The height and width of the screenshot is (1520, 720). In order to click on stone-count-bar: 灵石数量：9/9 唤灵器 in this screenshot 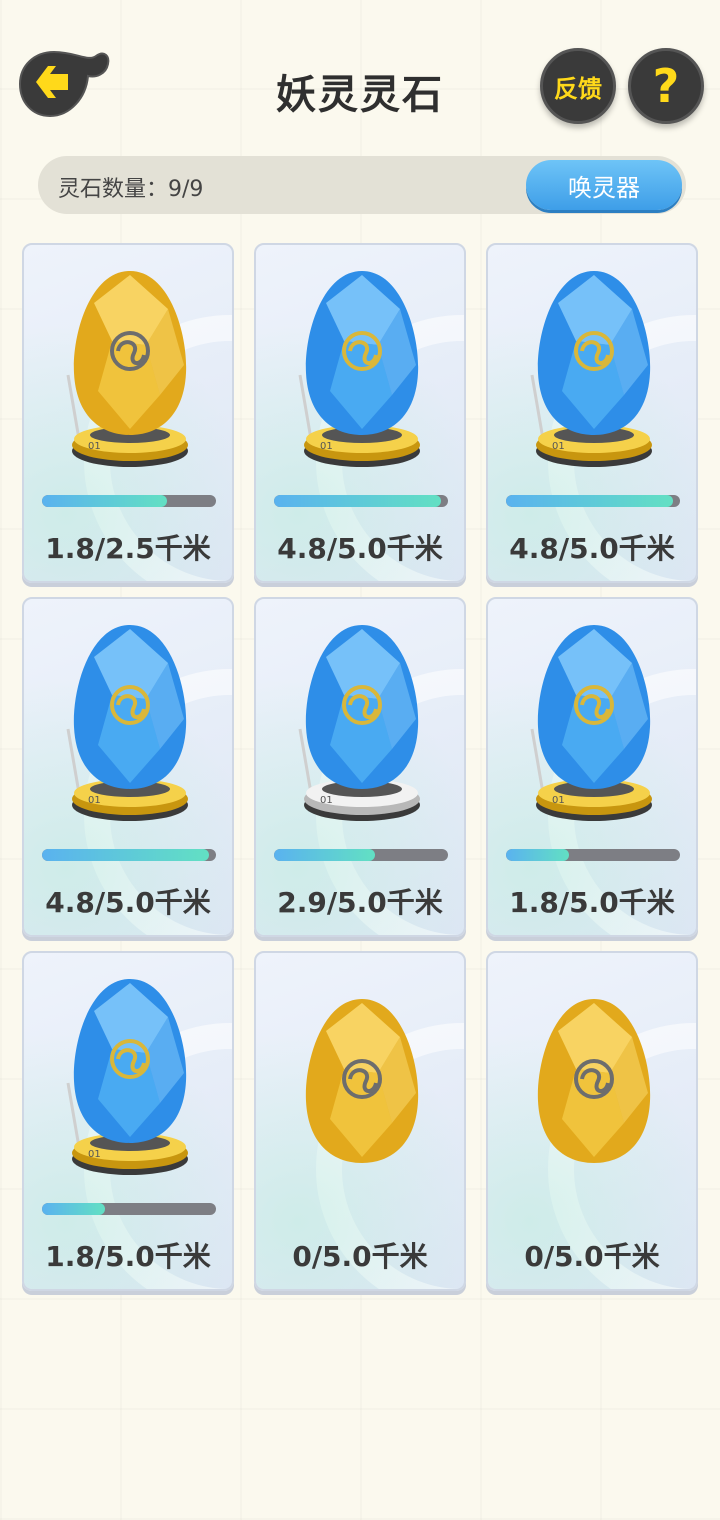, I will do `click(362, 185)`.